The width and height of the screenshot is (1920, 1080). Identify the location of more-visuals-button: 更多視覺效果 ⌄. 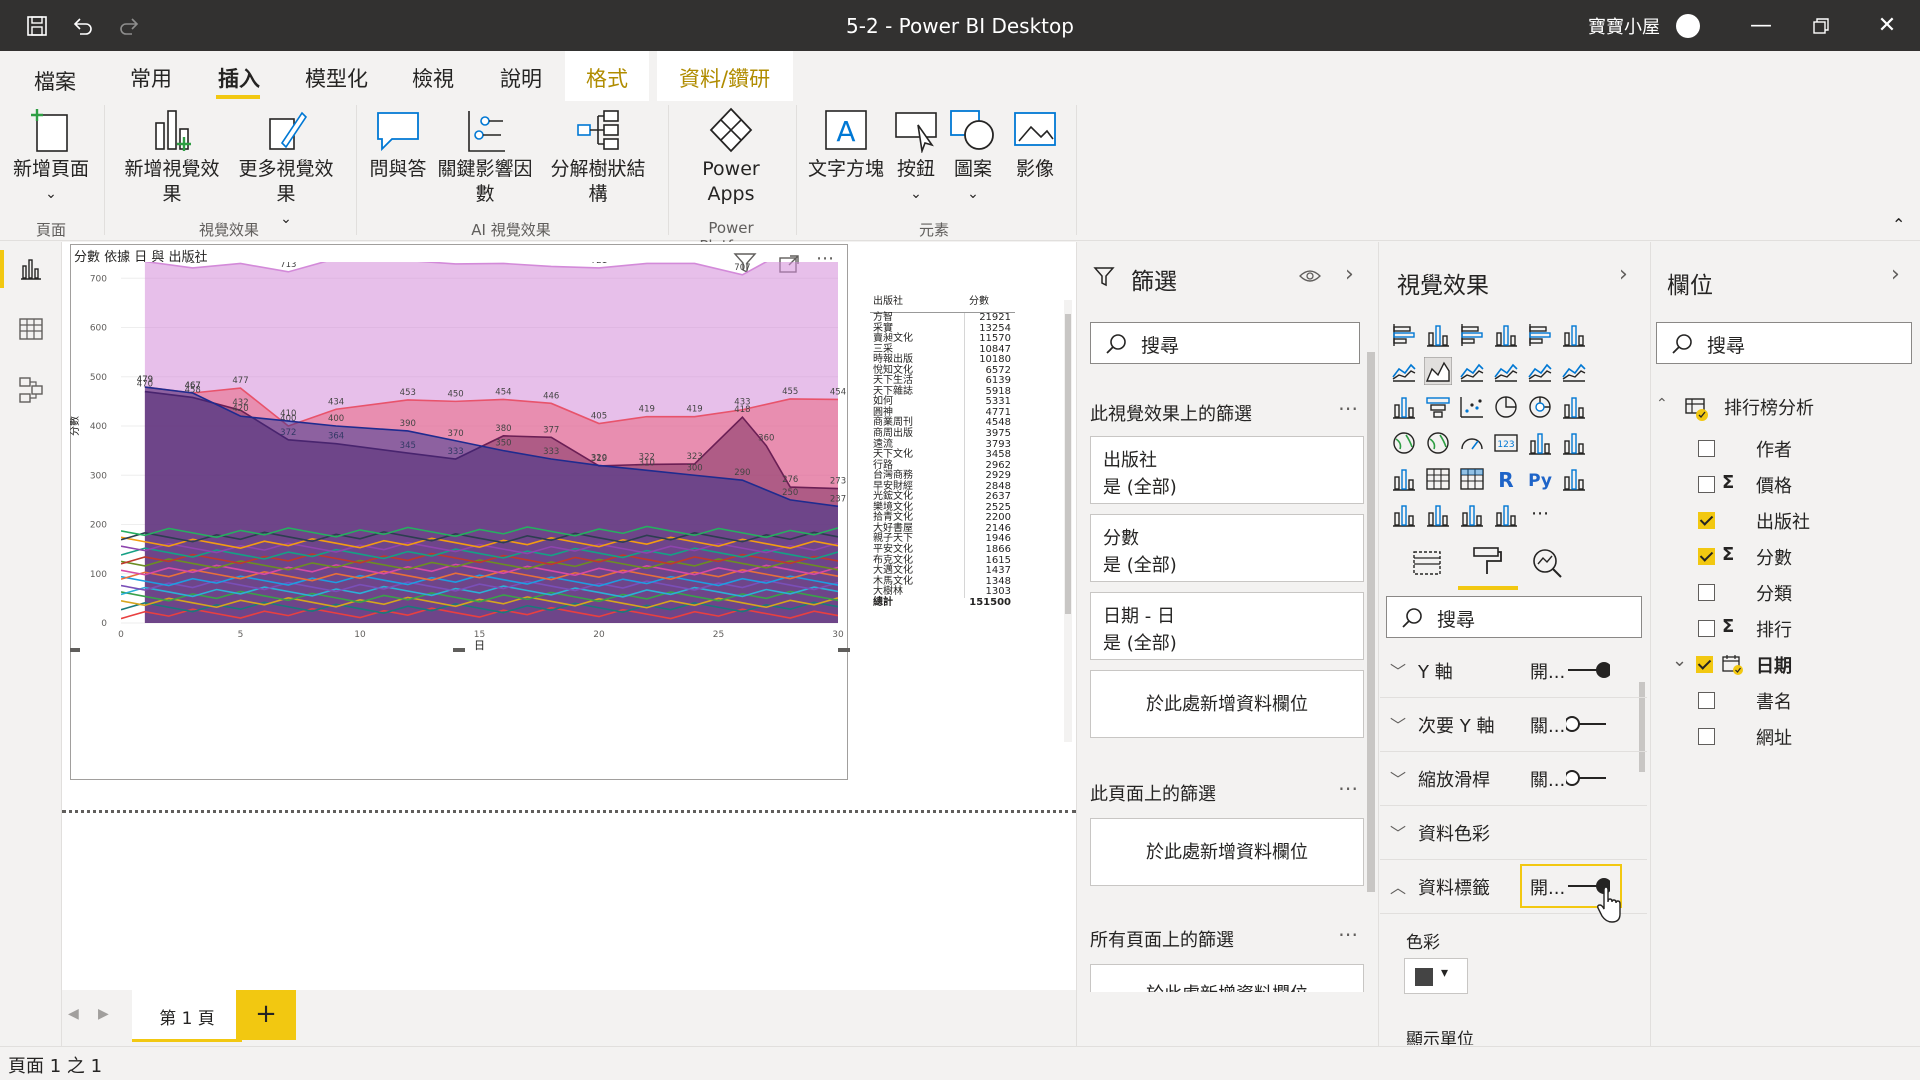
(286, 169).